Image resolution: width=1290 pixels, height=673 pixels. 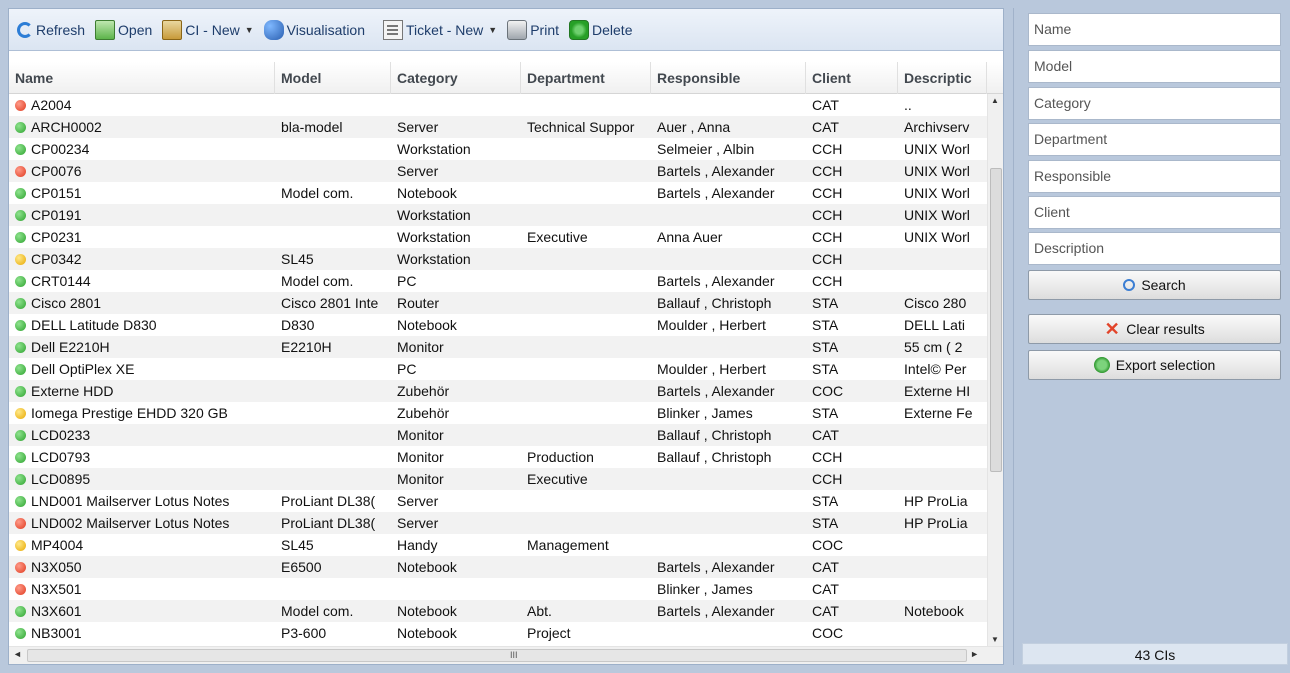 I want to click on column-header-name: Name, so click(x=142, y=78).